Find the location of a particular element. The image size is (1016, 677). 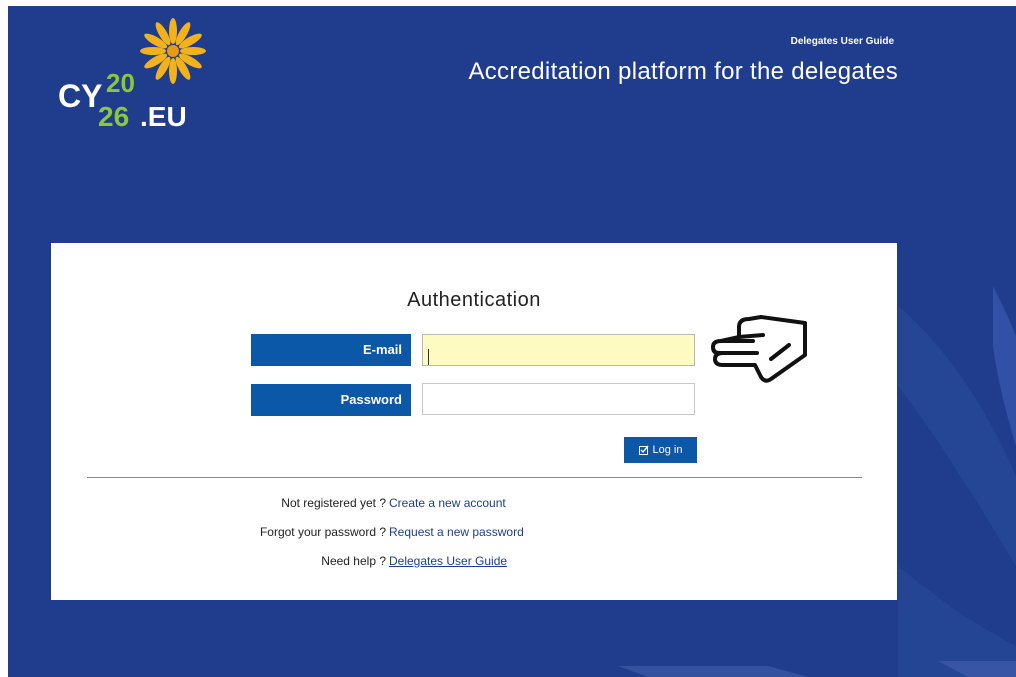

help-label-guide: Need help ? is located at coordinates (353, 561).